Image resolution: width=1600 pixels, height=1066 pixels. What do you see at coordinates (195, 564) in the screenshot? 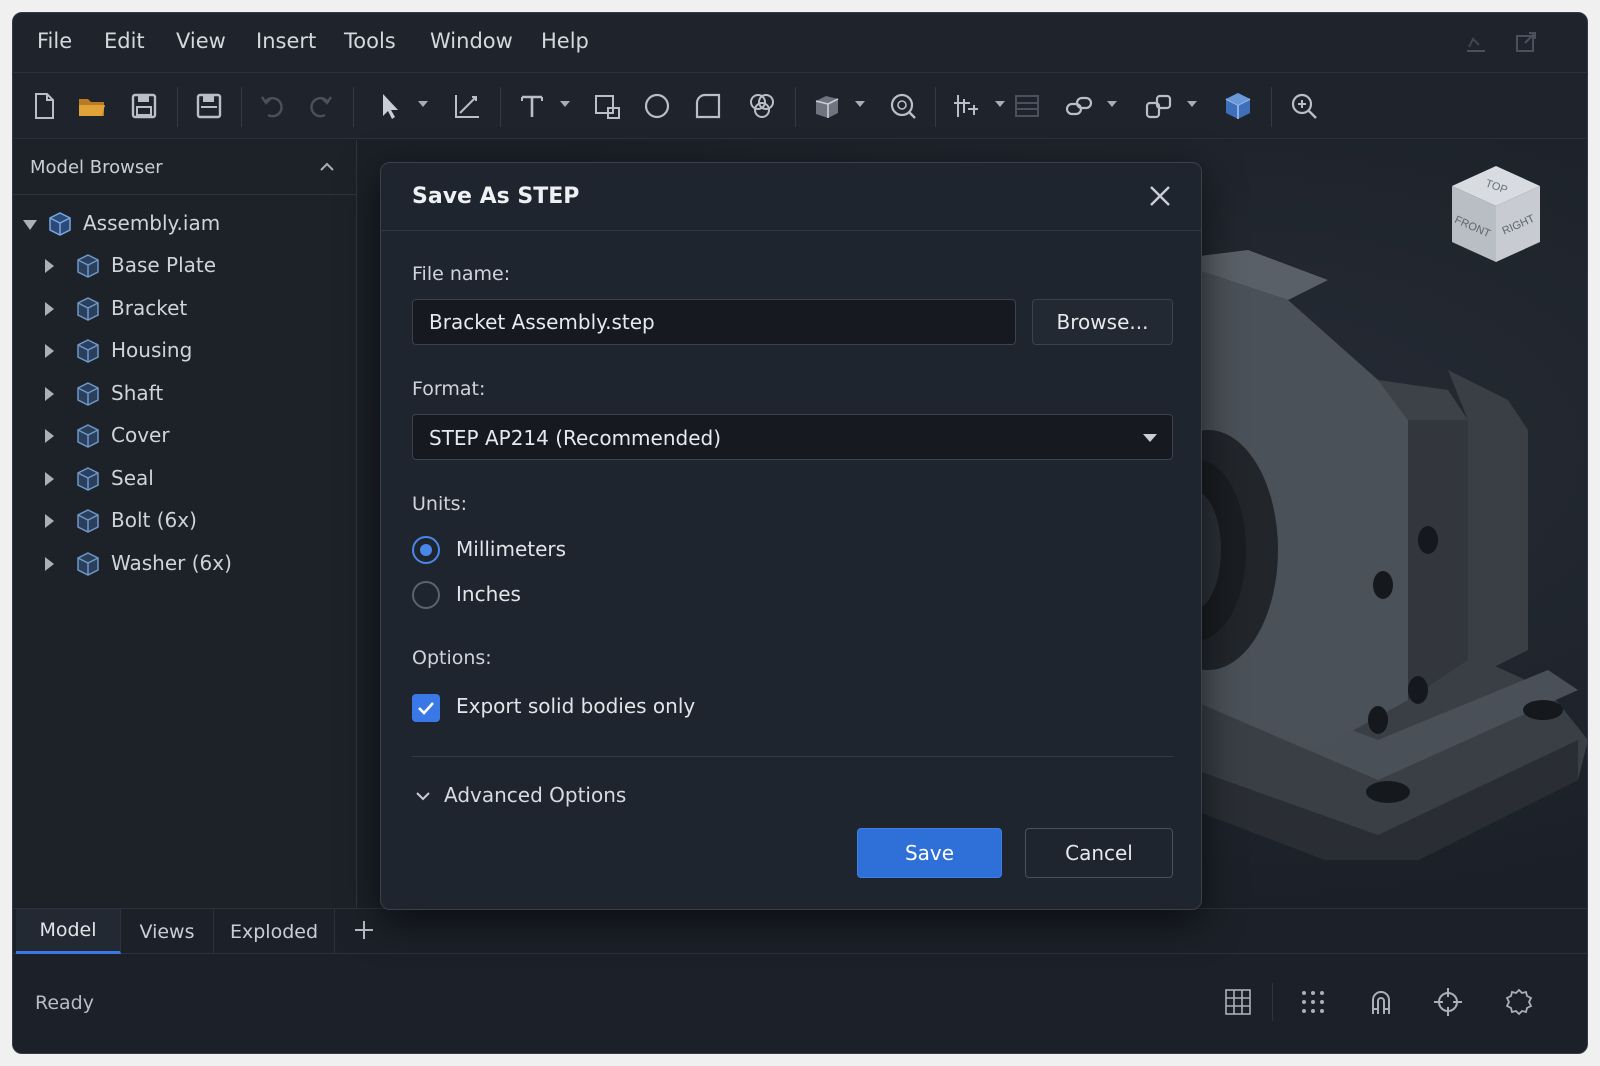
I see `tree-item: Washer (6x)` at bounding box center [195, 564].